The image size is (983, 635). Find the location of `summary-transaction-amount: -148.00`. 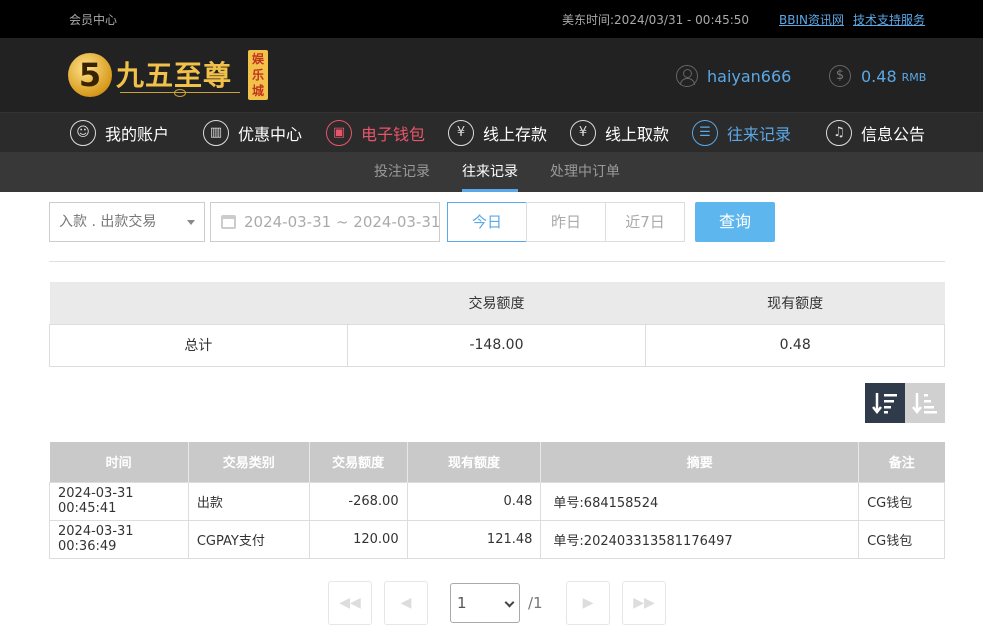

summary-transaction-amount: -148.00 is located at coordinates (496, 345).